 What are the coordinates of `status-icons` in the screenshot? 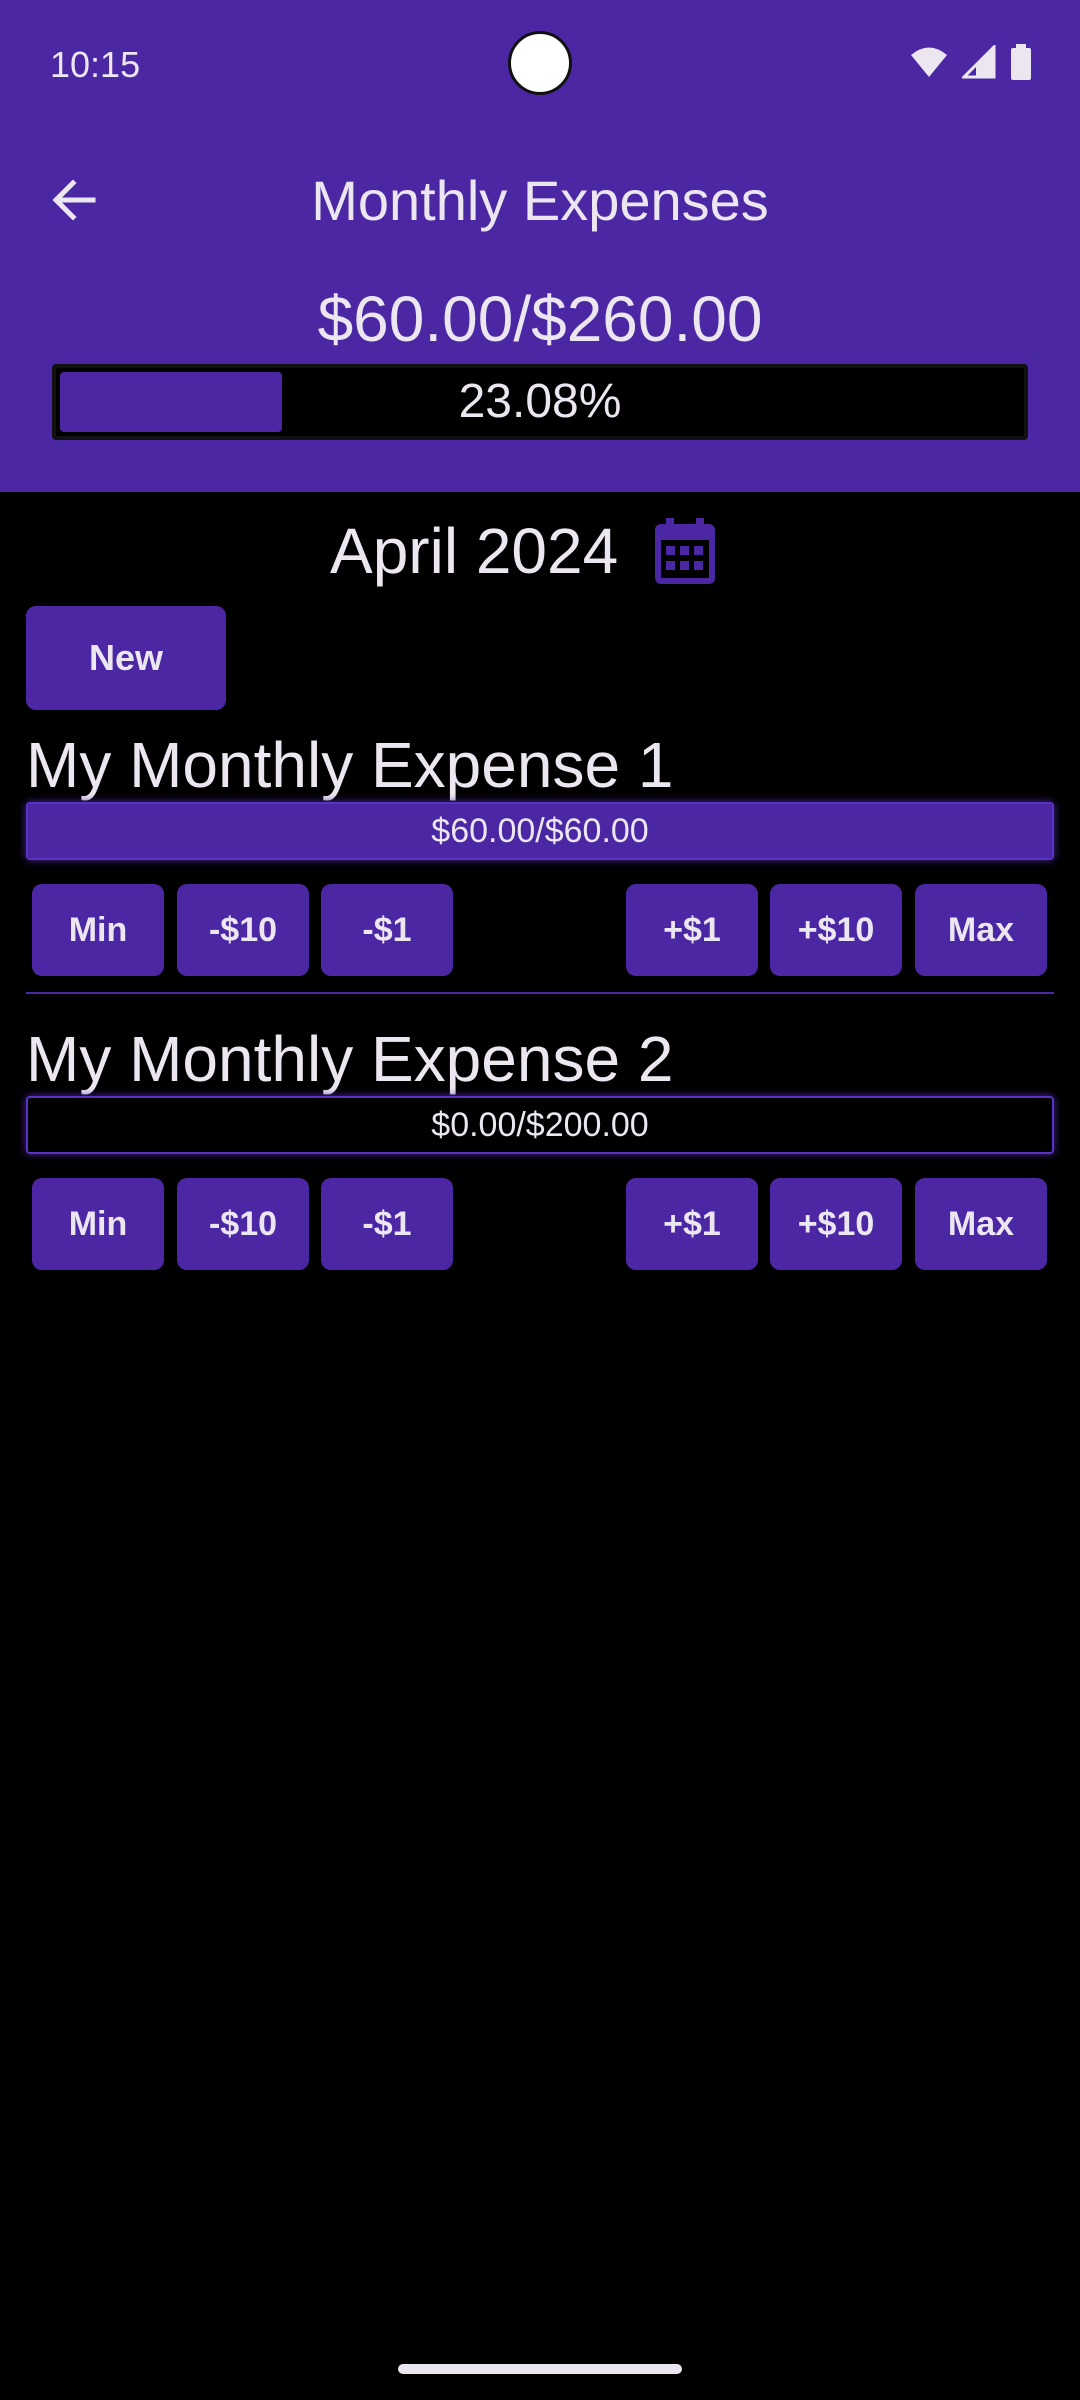 It's located at (971, 64).